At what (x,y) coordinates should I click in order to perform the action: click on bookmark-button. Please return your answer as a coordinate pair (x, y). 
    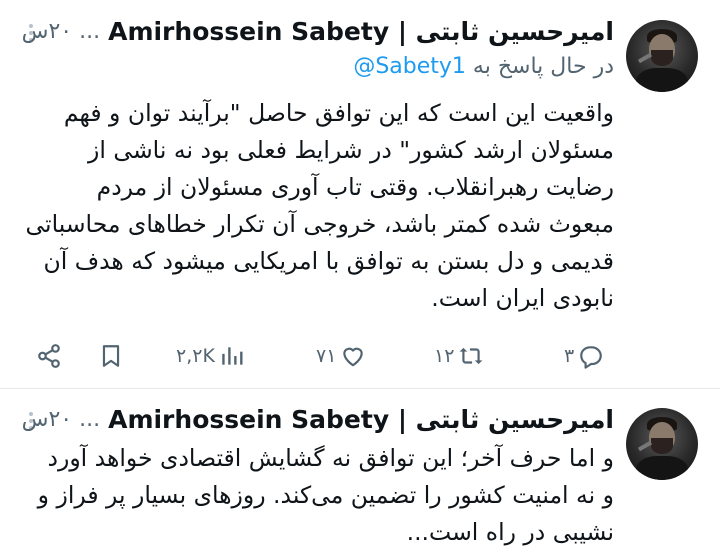
    Looking at the image, I should click on (111, 356).